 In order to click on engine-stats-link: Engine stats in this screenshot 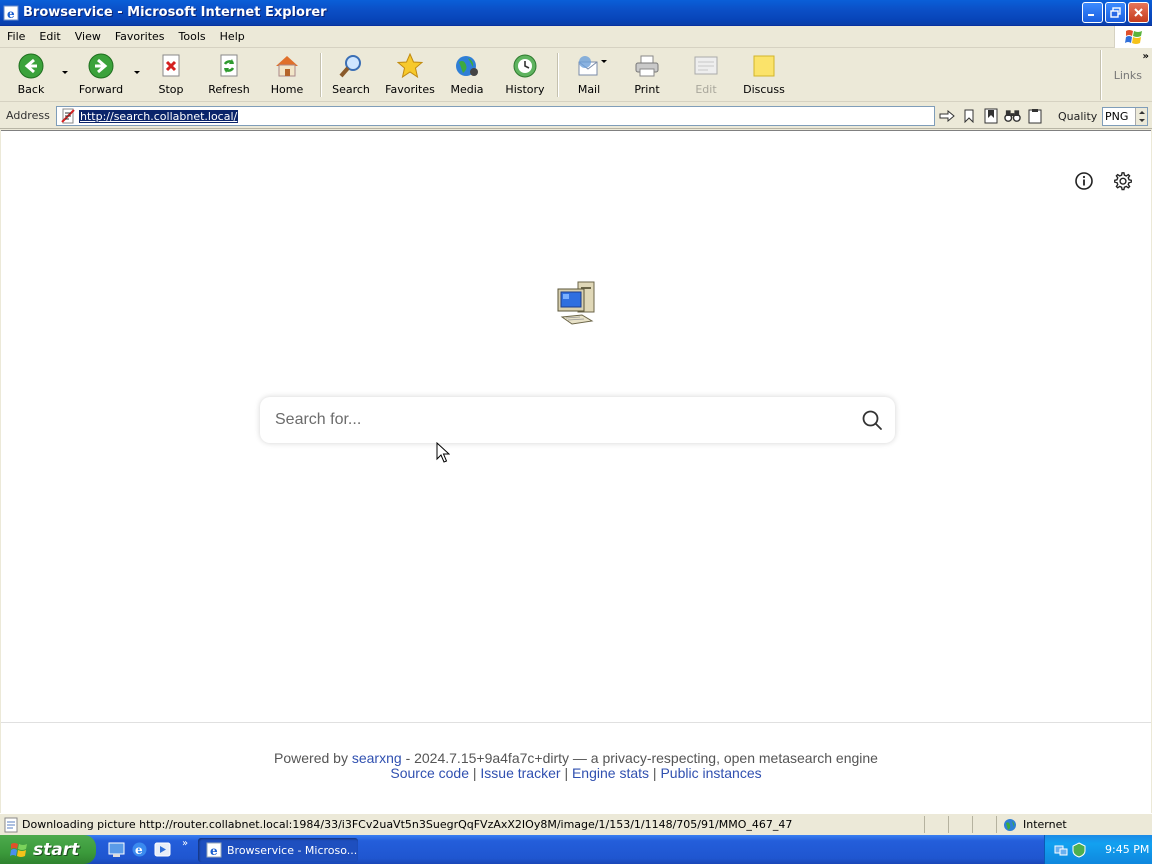, I will do `click(610, 773)`.